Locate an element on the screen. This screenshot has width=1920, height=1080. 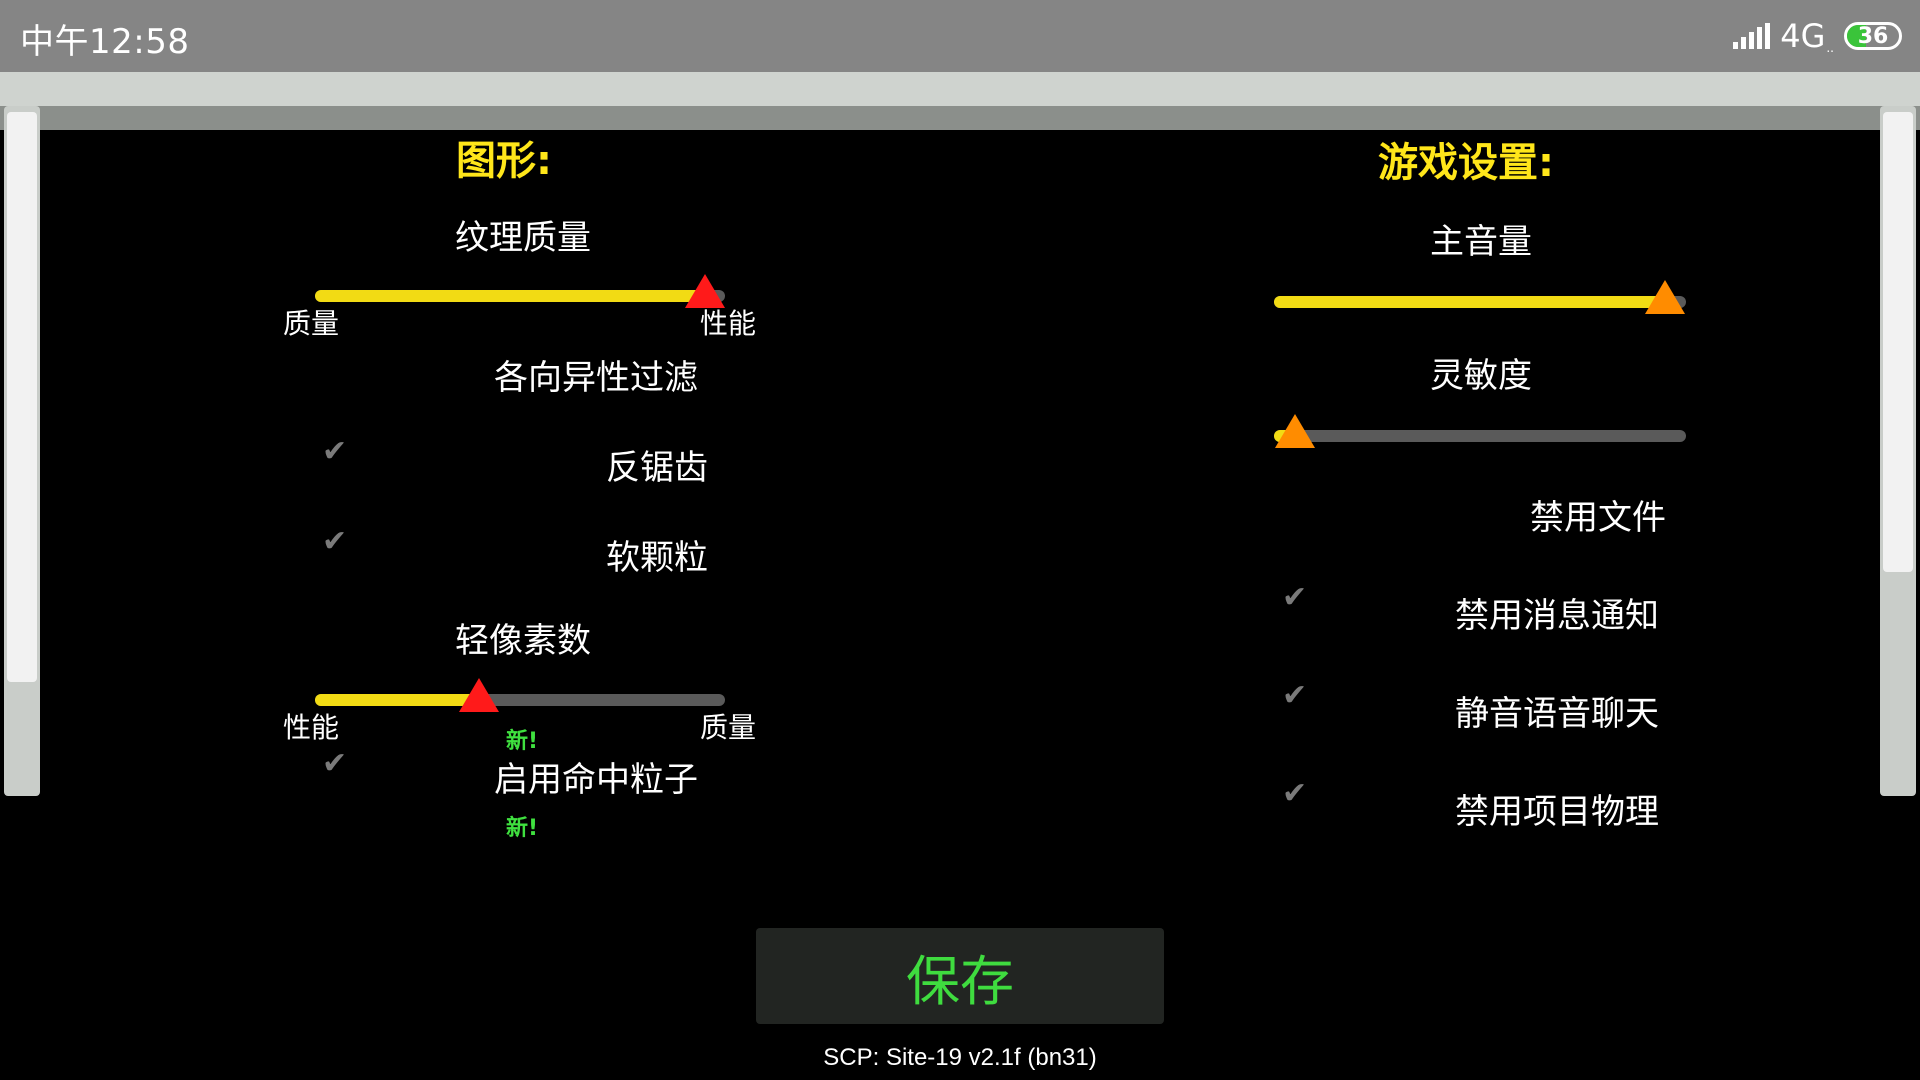
left-scrollbar-thumb is located at coordinates (22, 397).